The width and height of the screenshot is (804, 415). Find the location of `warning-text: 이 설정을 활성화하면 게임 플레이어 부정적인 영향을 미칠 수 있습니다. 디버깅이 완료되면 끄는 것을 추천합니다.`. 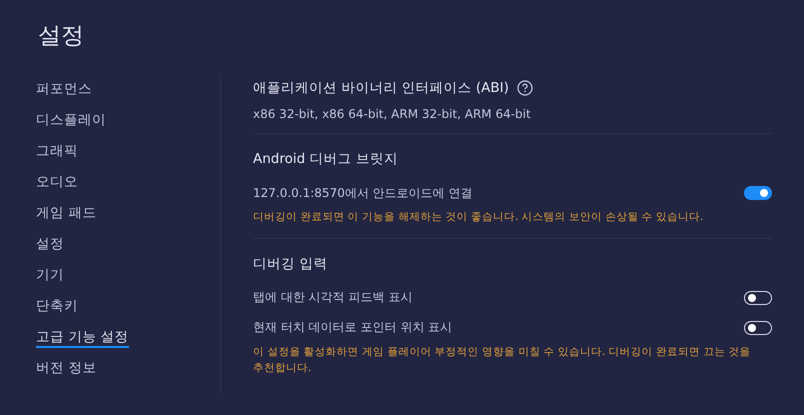

warning-text: 이 설정을 활성화하면 게임 플레이어 부정적인 영향을 미칠 수 있습니다. 디버깅이 완료되면 끄는 것을 추천합니다. is located at coordinates (502, 360).